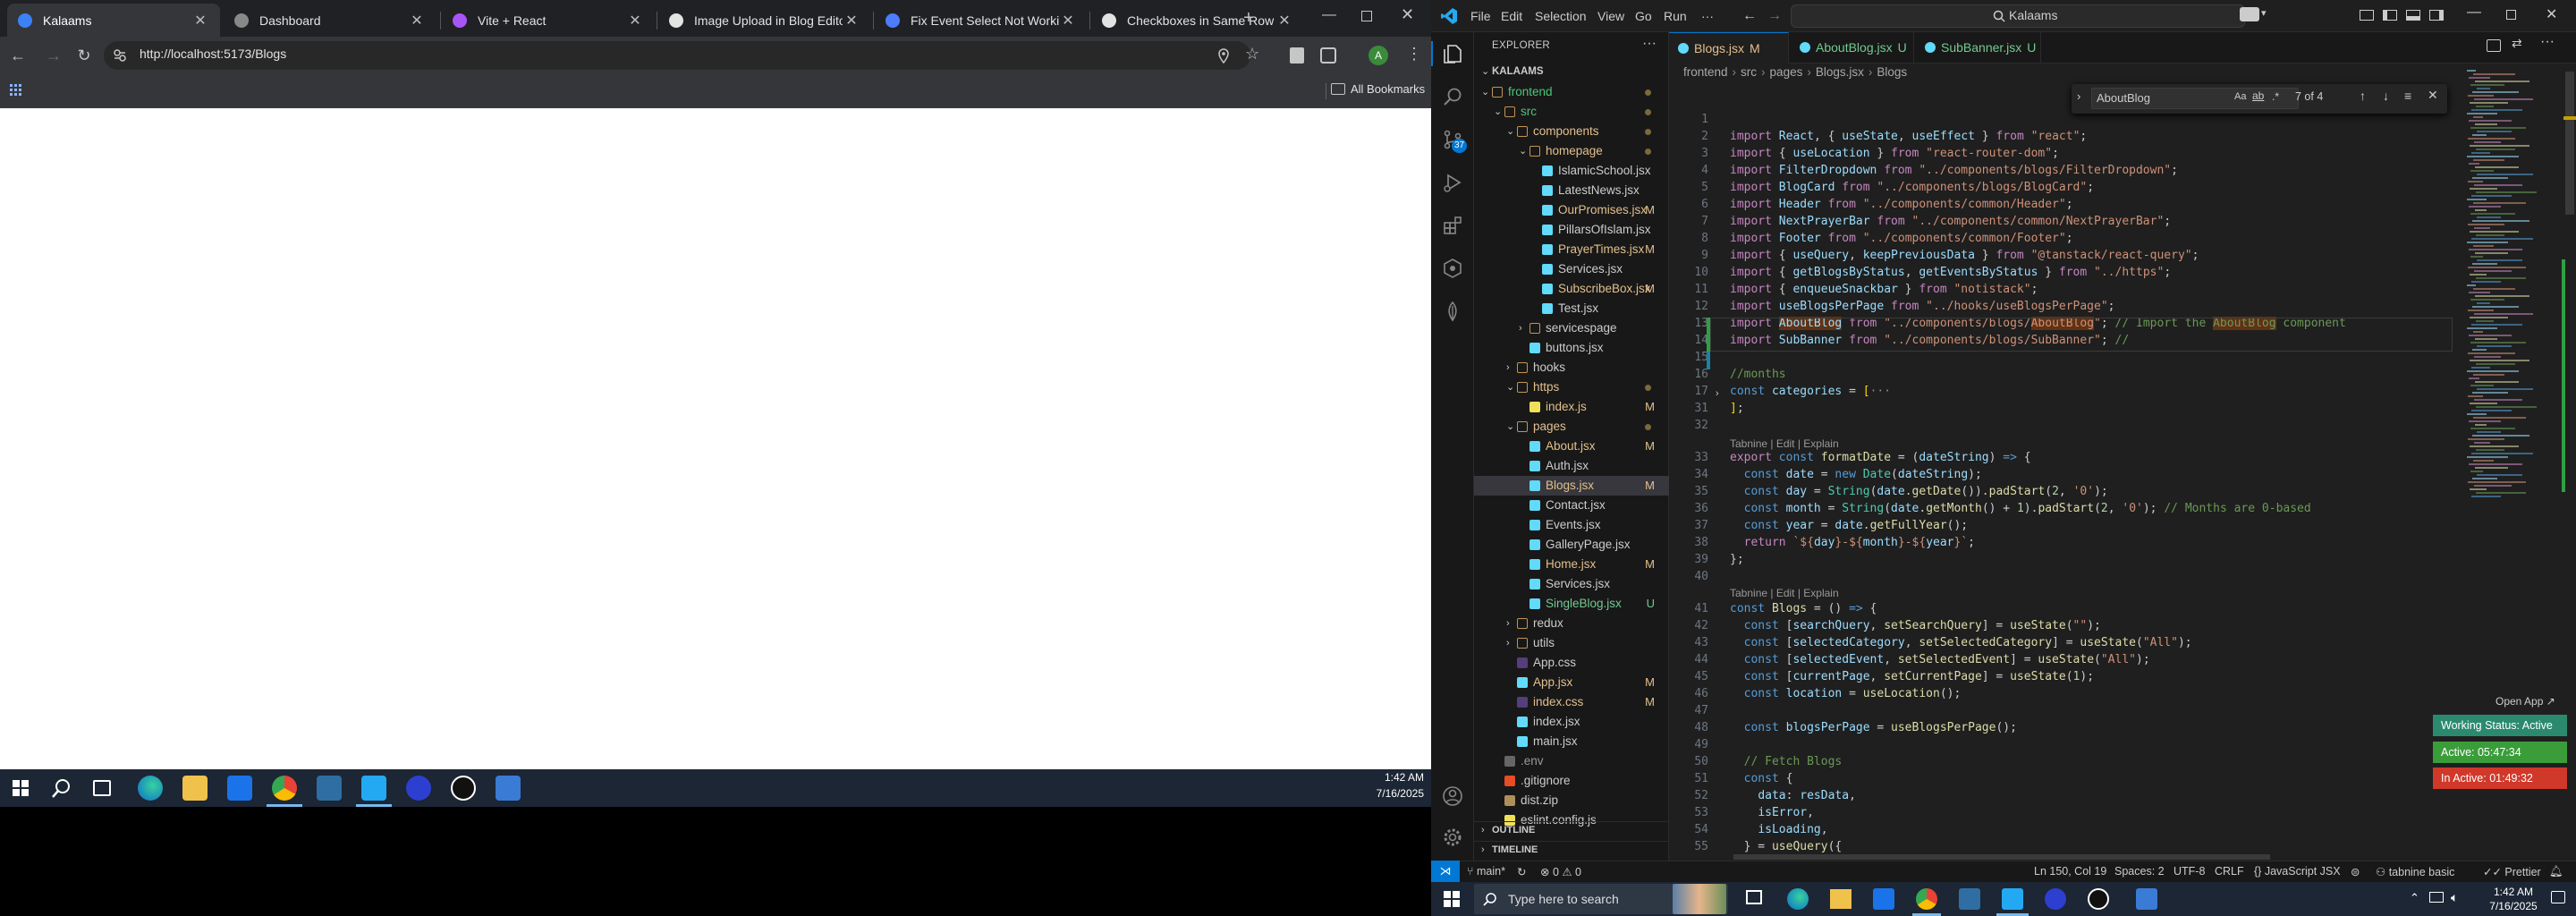 The height and width of the screenshot is (916, 2576). Describe the element at coordinates (2551, 14) in the screenshot. I see `vscode-close-icon: ✕` at that location.